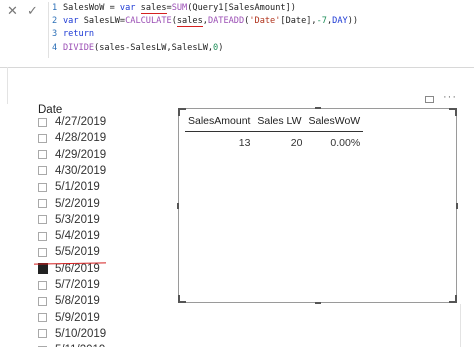 This screenshot has height=347, width=474. What do you see at coordinates (296, 143) in the screenshot?
I see `cell-sales-lw: 20` at bounding box center [296, 143].